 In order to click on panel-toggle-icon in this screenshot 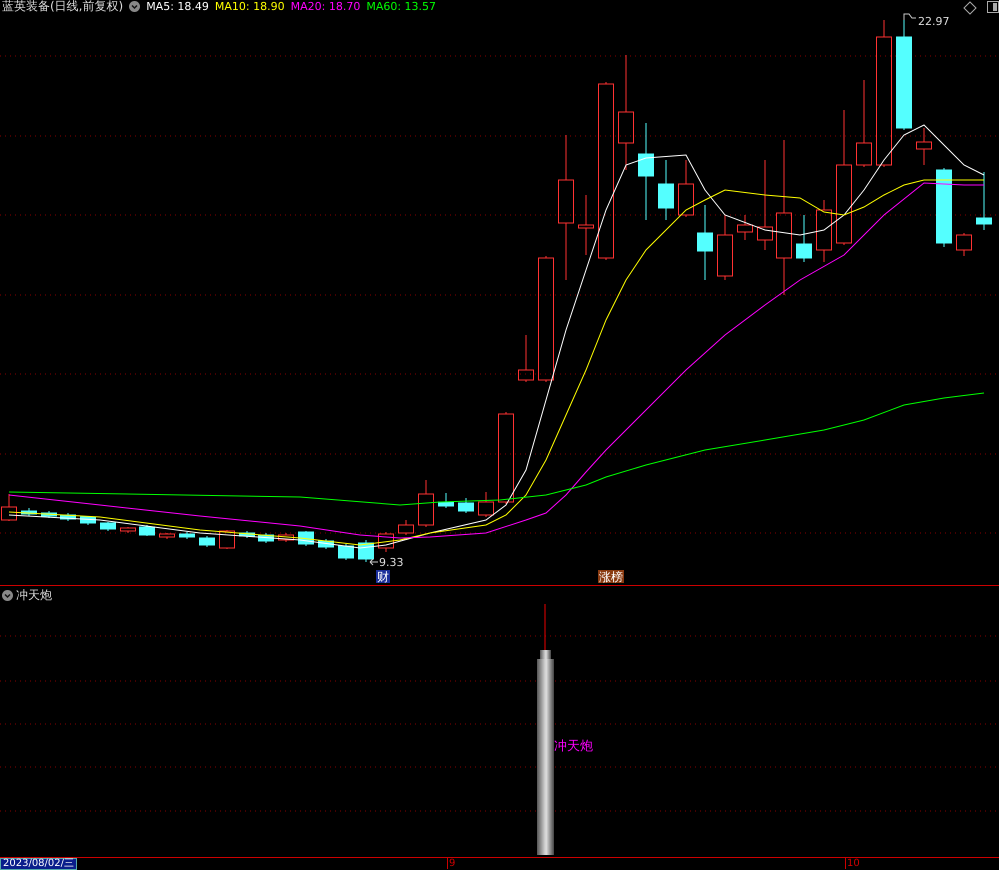, I will do `click(993, 7)`.